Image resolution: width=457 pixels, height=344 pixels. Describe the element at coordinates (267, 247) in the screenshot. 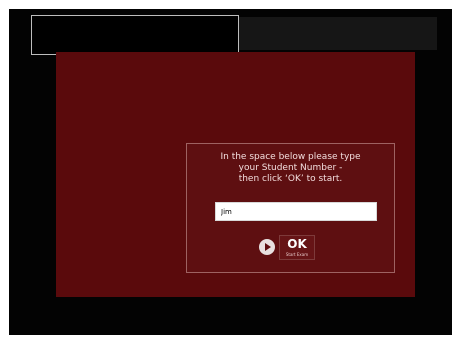

I see `play-icon` at that location.